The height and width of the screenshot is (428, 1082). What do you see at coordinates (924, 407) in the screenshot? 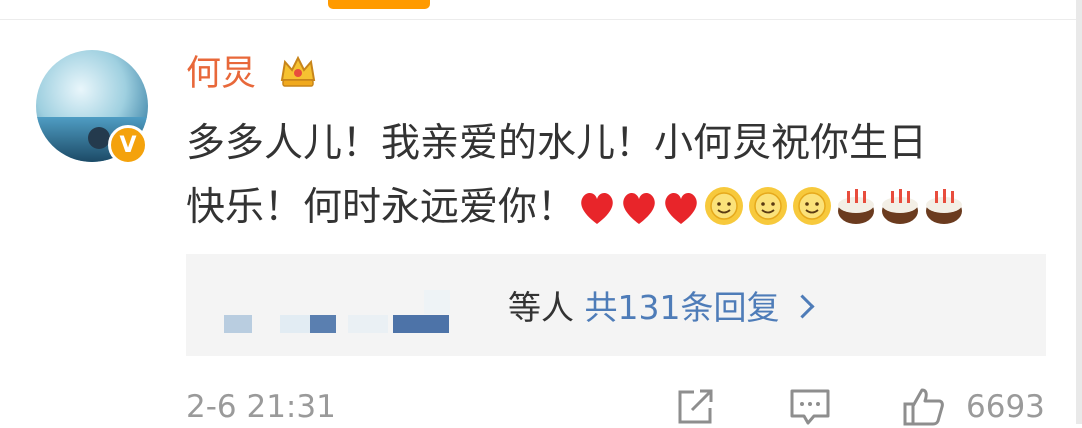
I see `thumbs-up-icon` at bounding box center [924, 407].